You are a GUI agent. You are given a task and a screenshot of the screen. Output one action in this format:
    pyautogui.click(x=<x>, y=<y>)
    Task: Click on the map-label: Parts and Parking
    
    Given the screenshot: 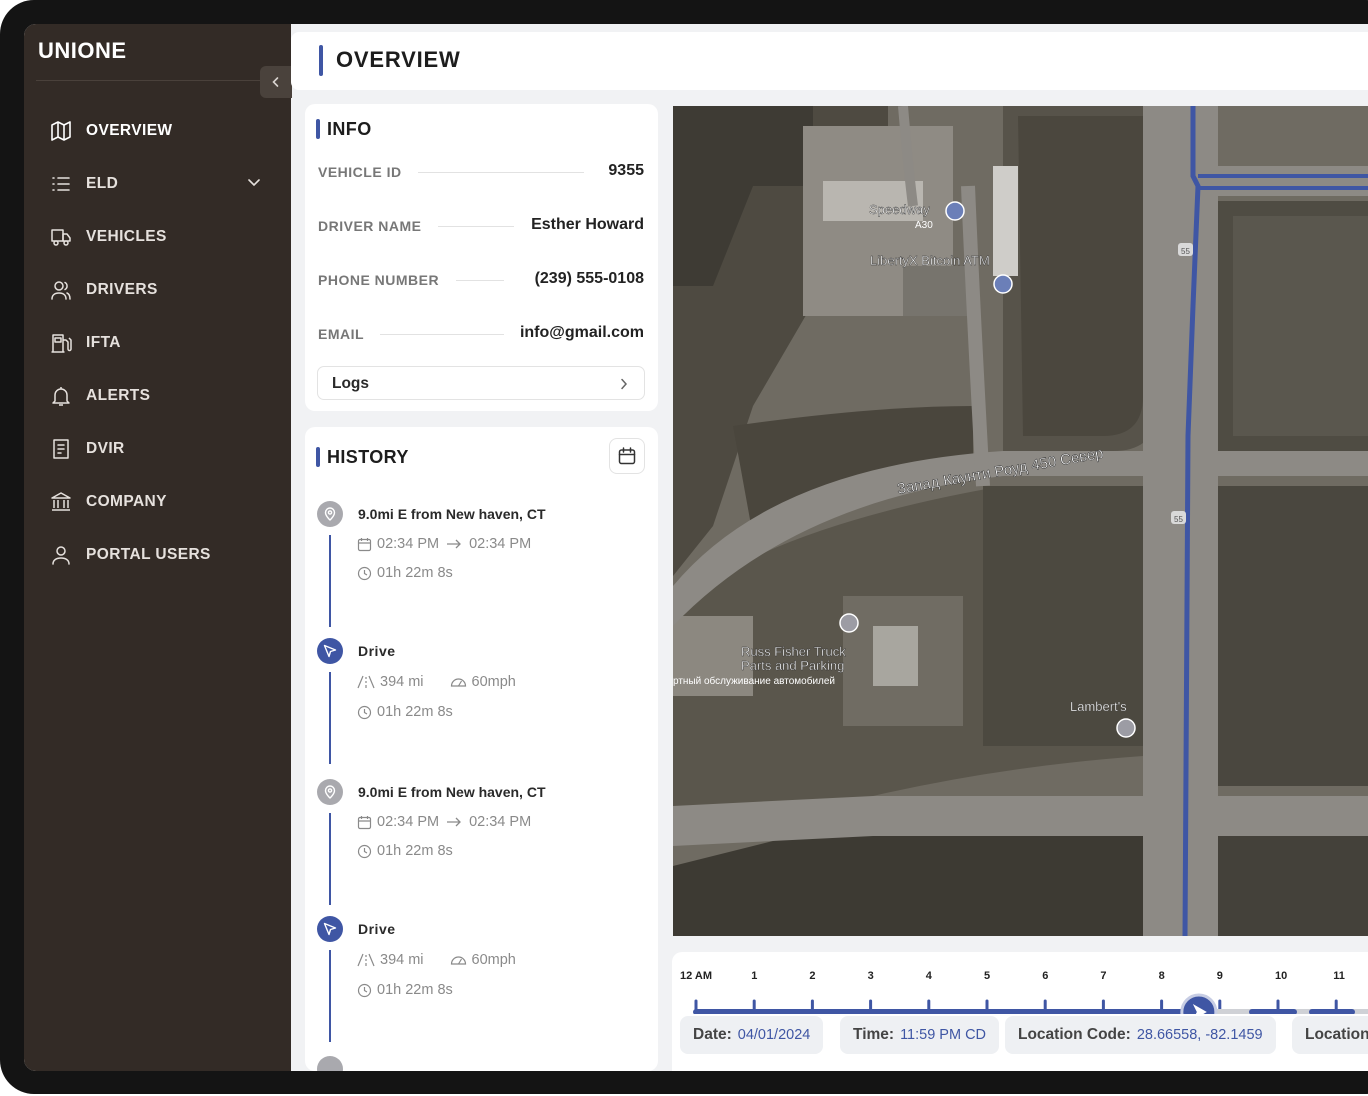 What is the action you would take?
    pyautogui.click(x=792, y=665)
    